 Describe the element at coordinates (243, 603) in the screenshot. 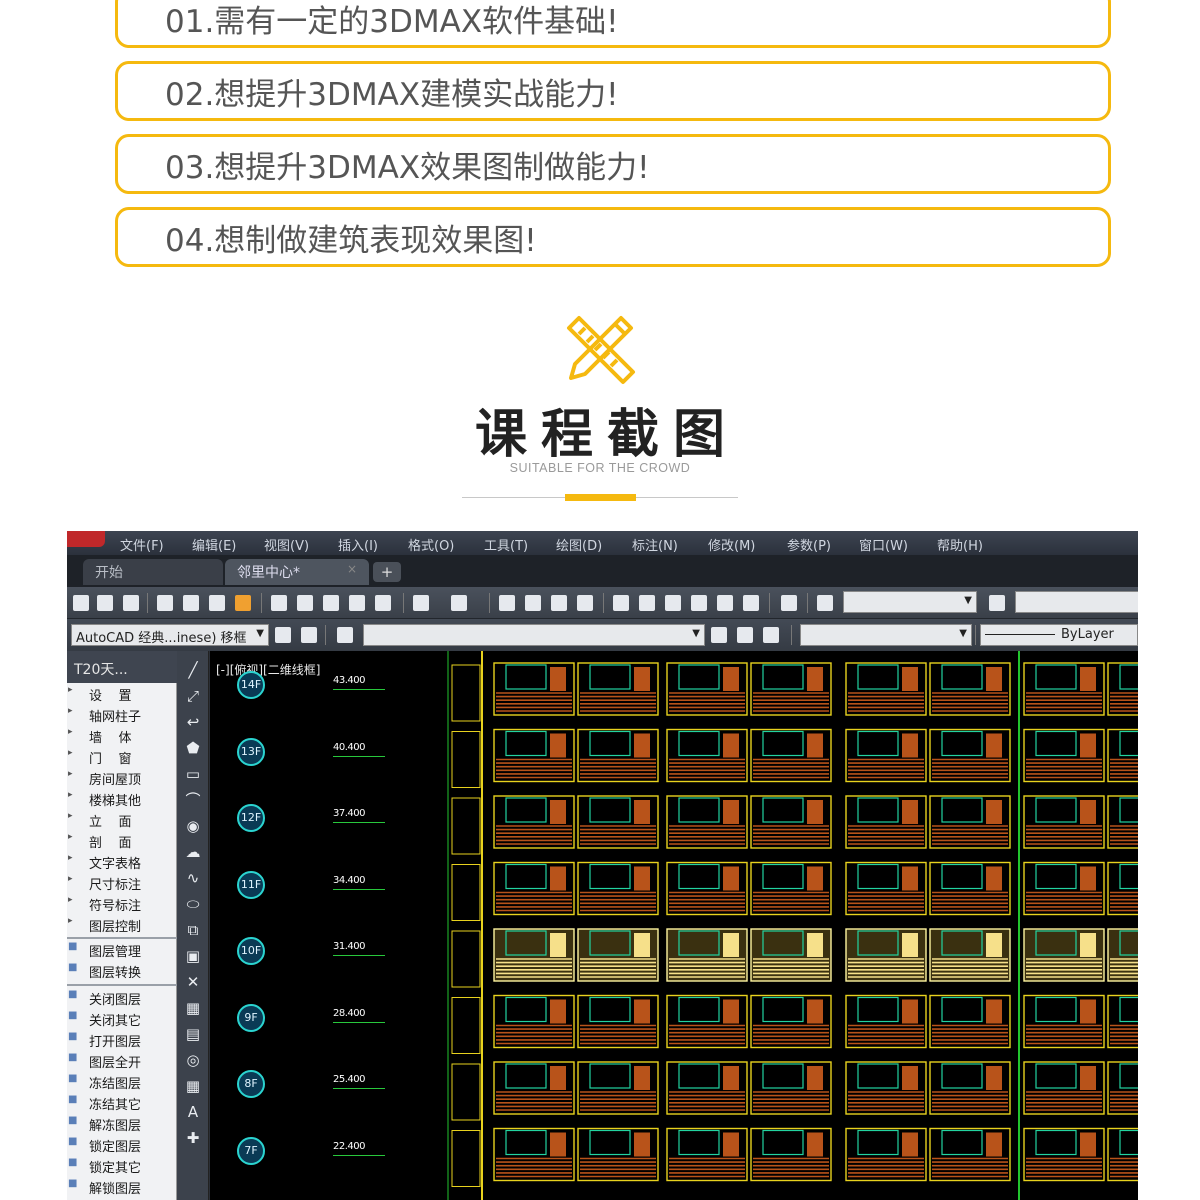

I see `render-icon` at that location.